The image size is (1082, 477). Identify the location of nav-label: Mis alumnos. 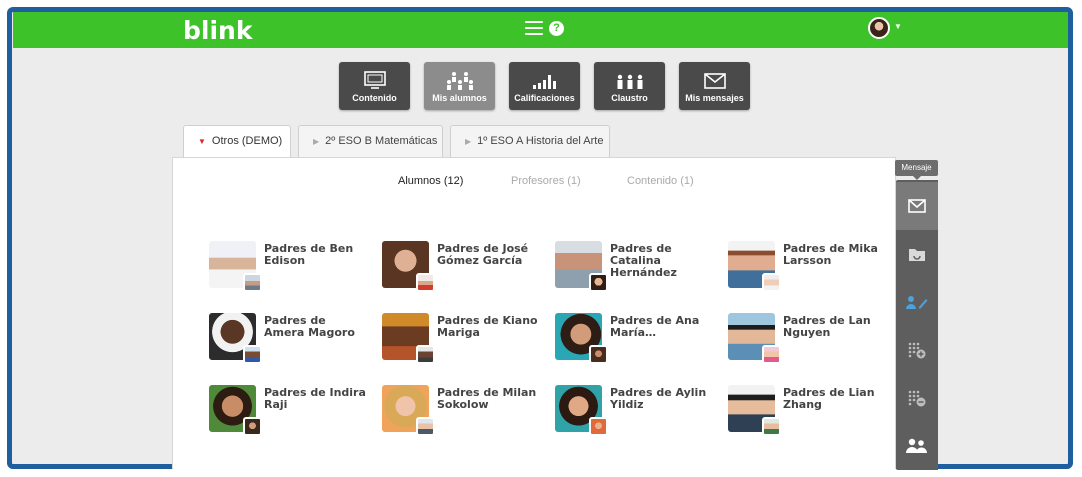
(459, 98).